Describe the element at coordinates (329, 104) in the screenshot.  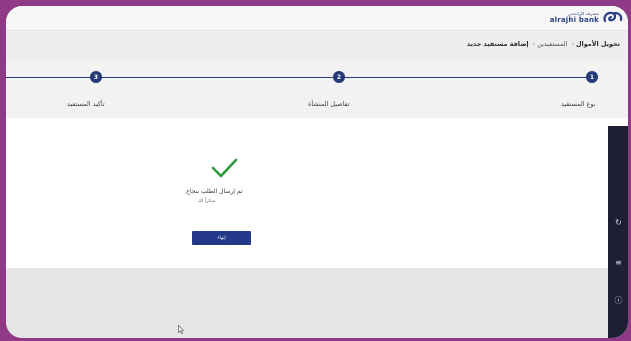
I see `step-2-label: تفاصيل المنشأة` at that location.